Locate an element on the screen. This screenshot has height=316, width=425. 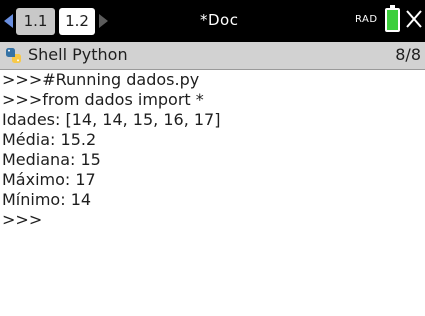
shell-header: Shell Python 8/8 is located at coordinates (212, 56).